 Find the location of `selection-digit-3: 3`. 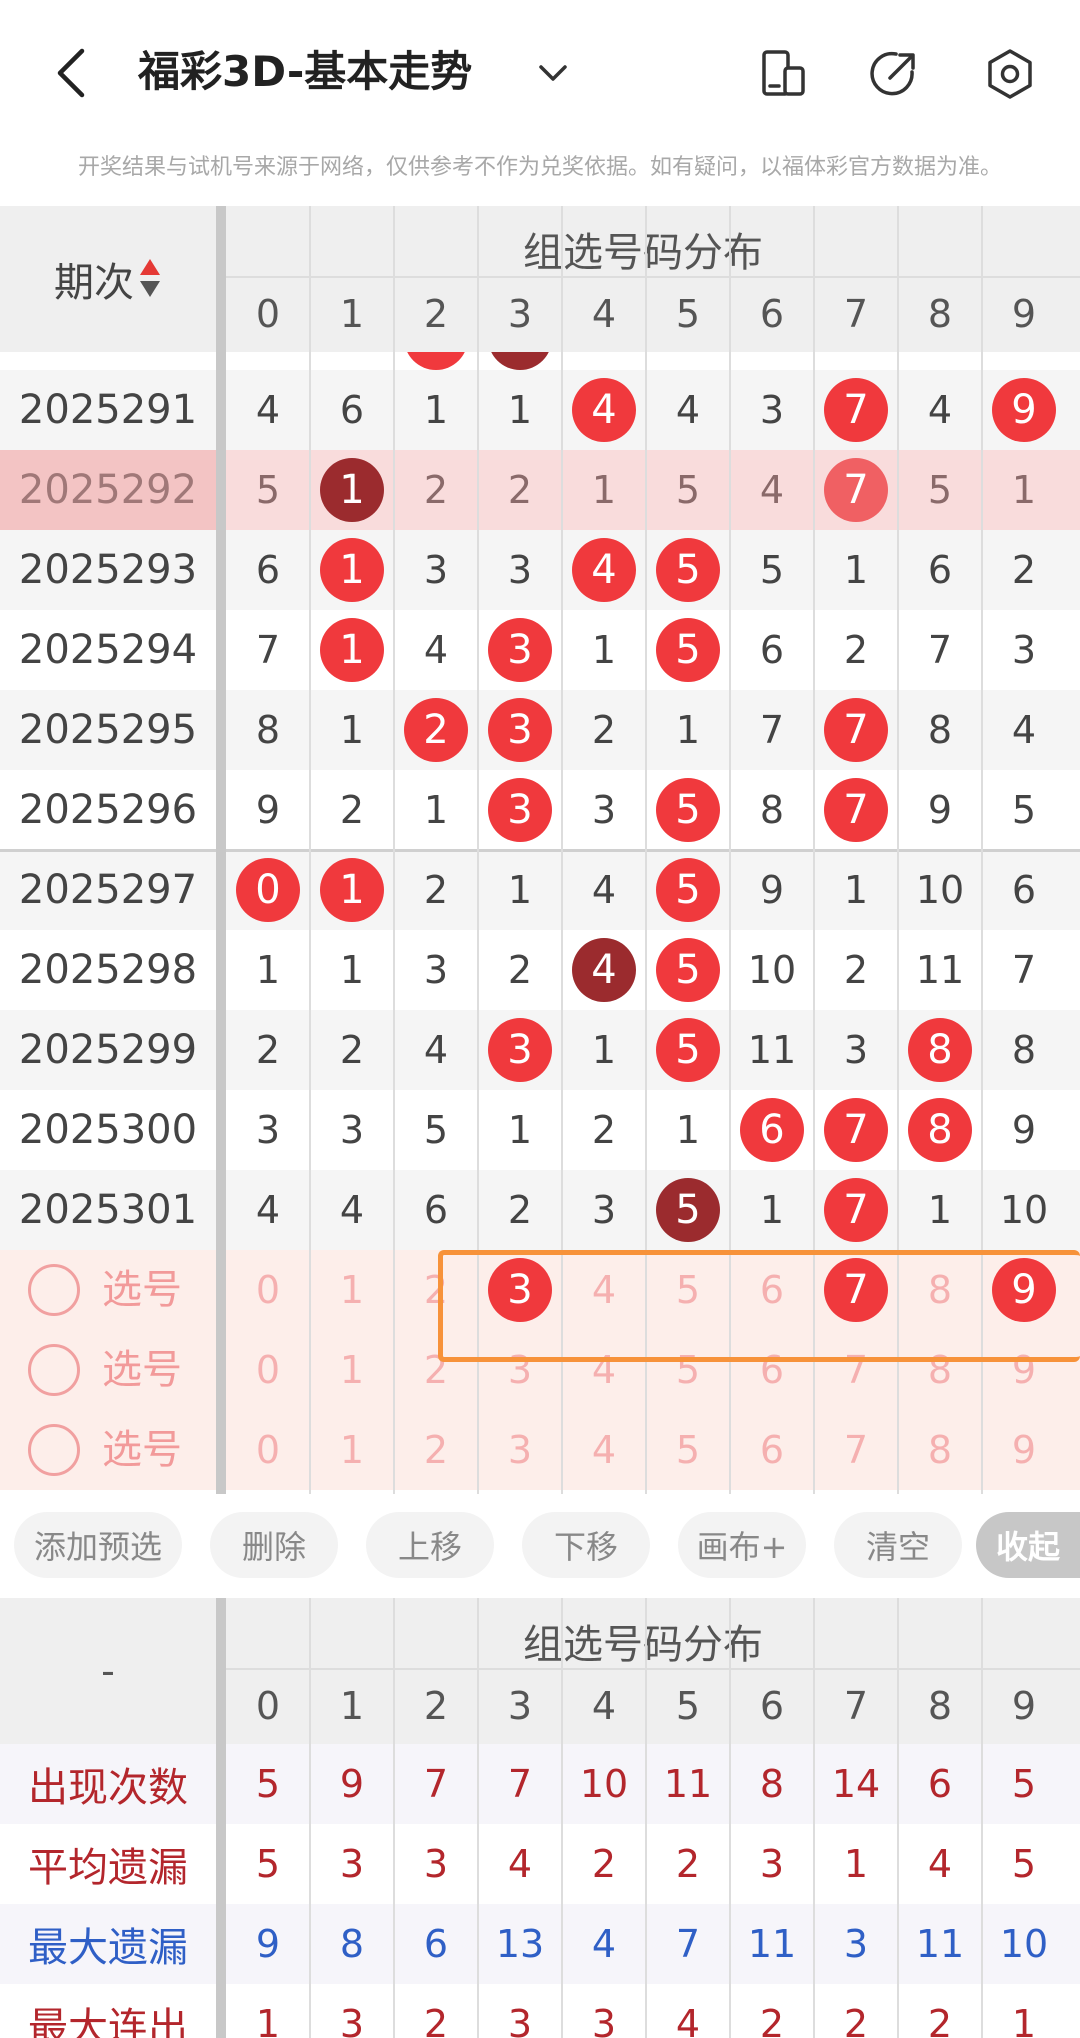

selection-digit-3: 3 is located at coordinates (520, 1450).